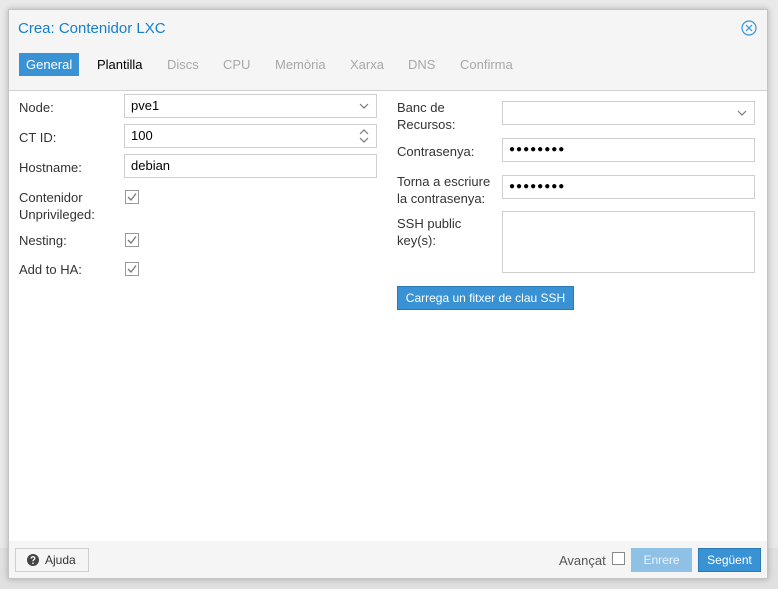 The height and width of the screenshot is (589, 778). Describe the element at coordinates (422, 64) in the screenshot. I see `tab-dns: DNS` at that location.